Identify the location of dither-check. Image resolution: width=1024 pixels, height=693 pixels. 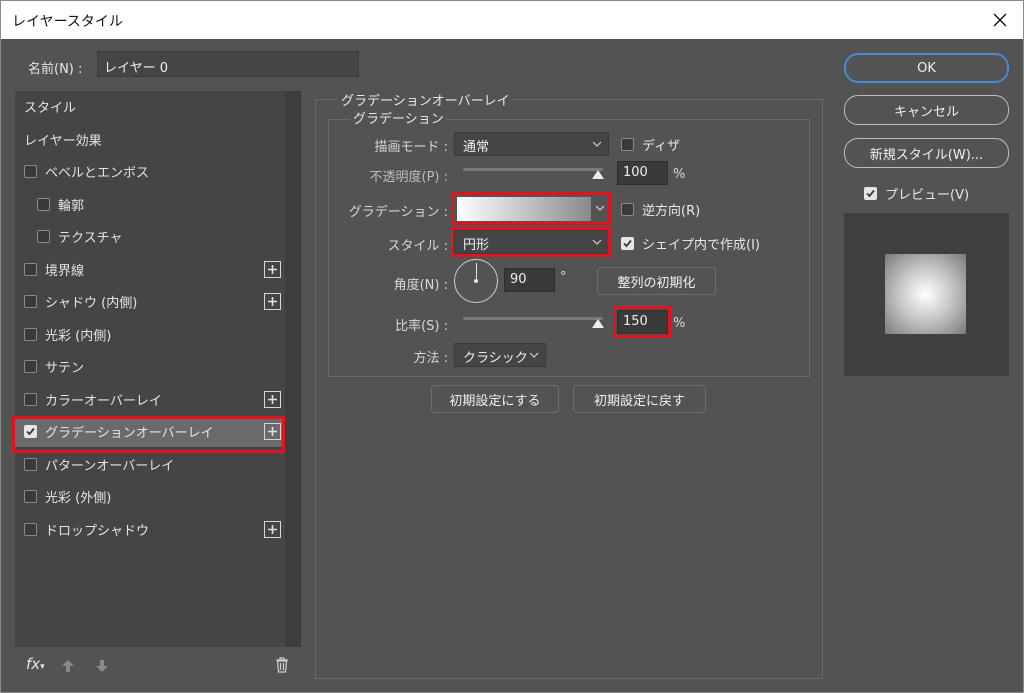
(627, 144).